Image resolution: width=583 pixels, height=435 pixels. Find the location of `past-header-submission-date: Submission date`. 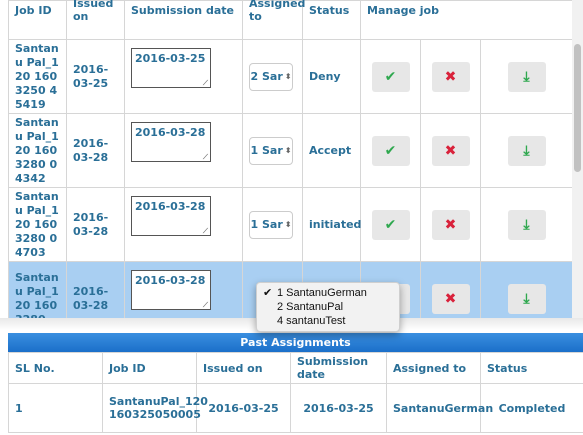

past-header-submission-date: Submission date is located at coordinates (338, 368).